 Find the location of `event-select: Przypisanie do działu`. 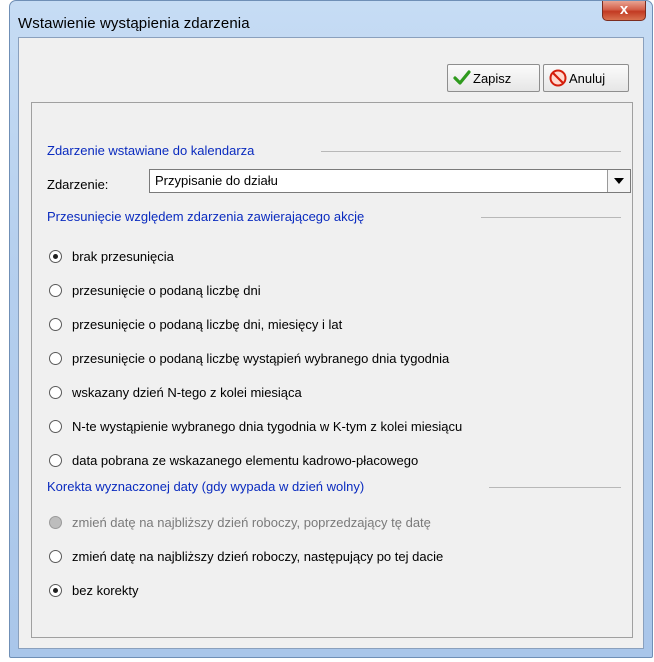

event-select: Przypisanie do działu is located at coordinates (390, 181).